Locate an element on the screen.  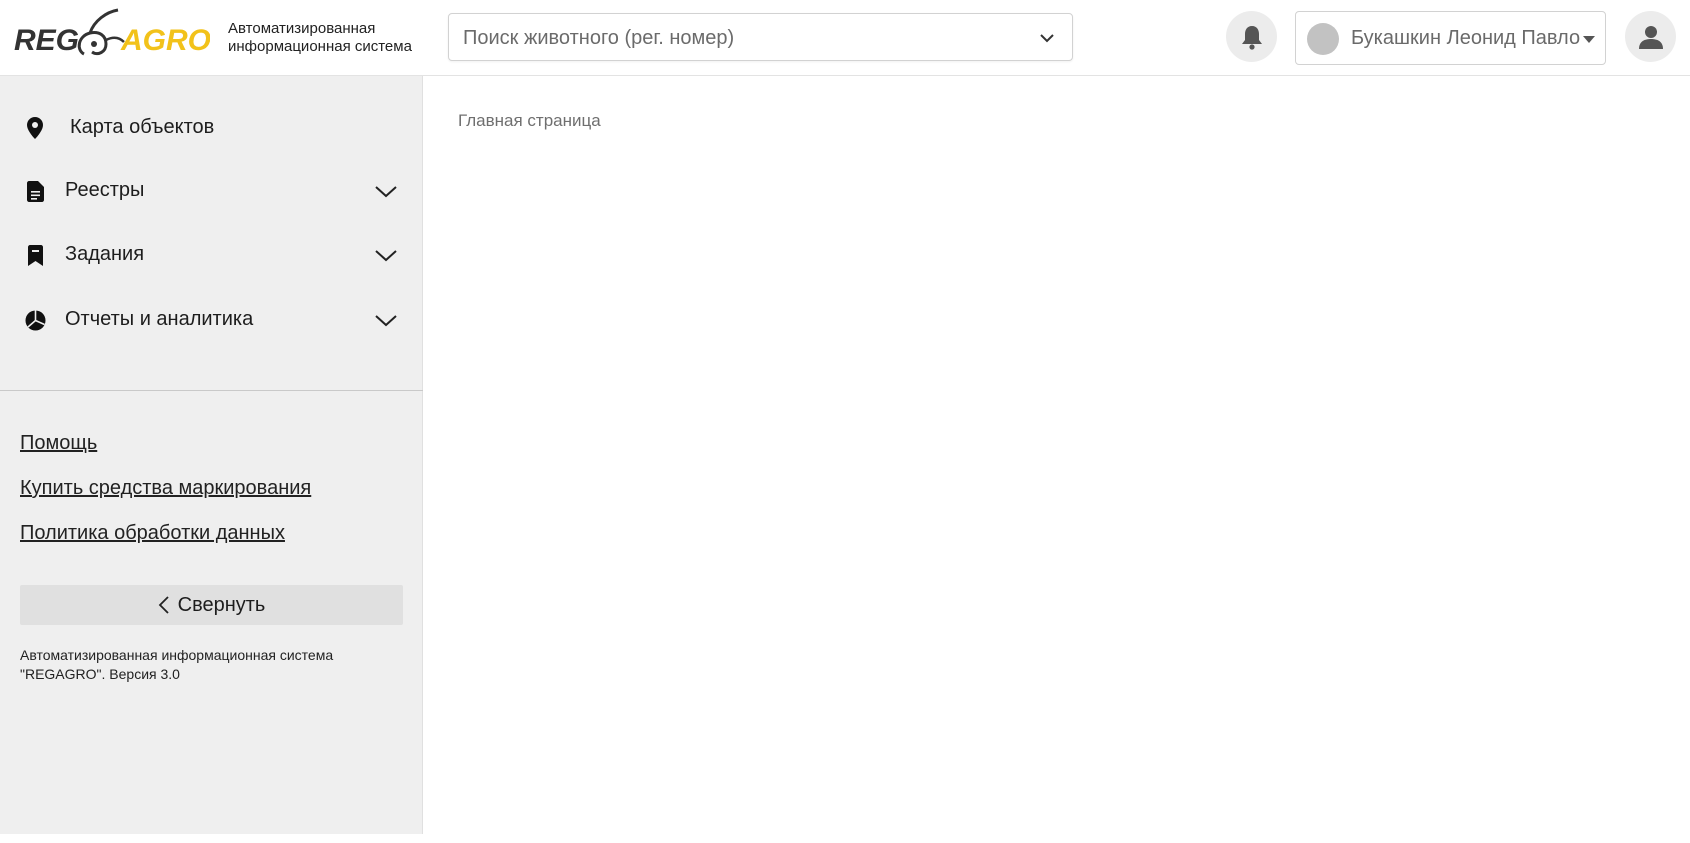
regagro-logo: REG AGRO is located at coordinates (112, 36).